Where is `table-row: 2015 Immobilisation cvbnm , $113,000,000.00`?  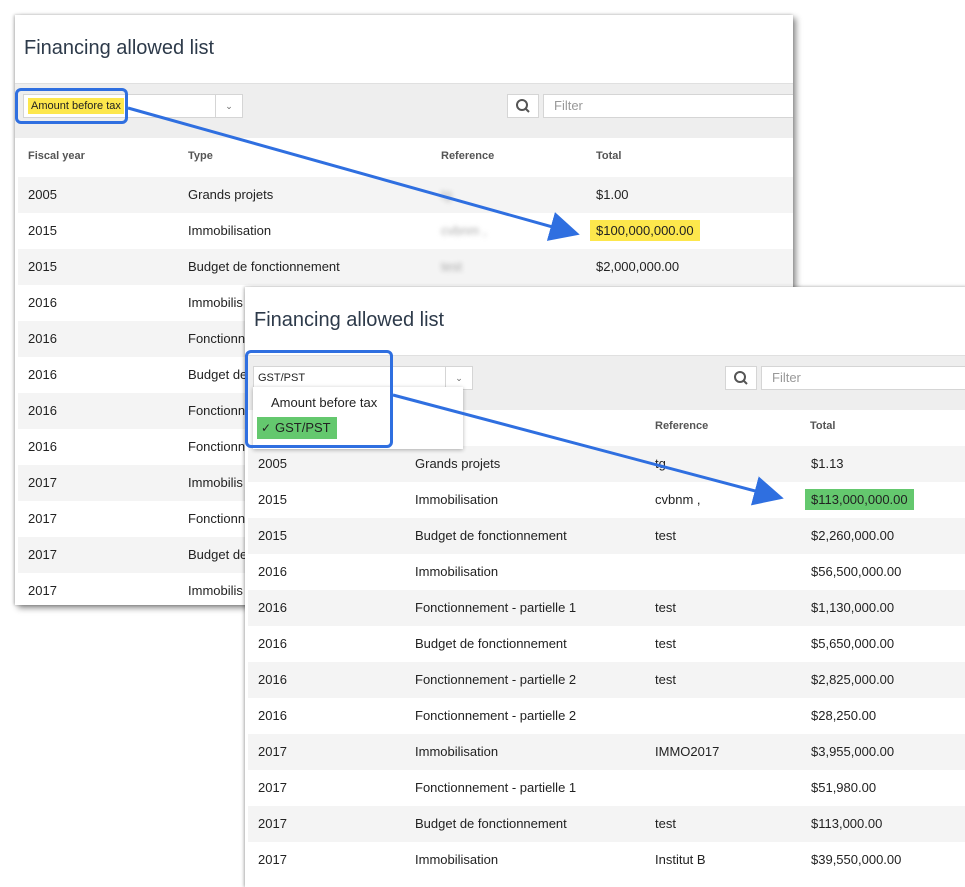 table-row: 2015 Immobilisation cvbnm , $113,000,000.00 is located at coordinates (606, 500).